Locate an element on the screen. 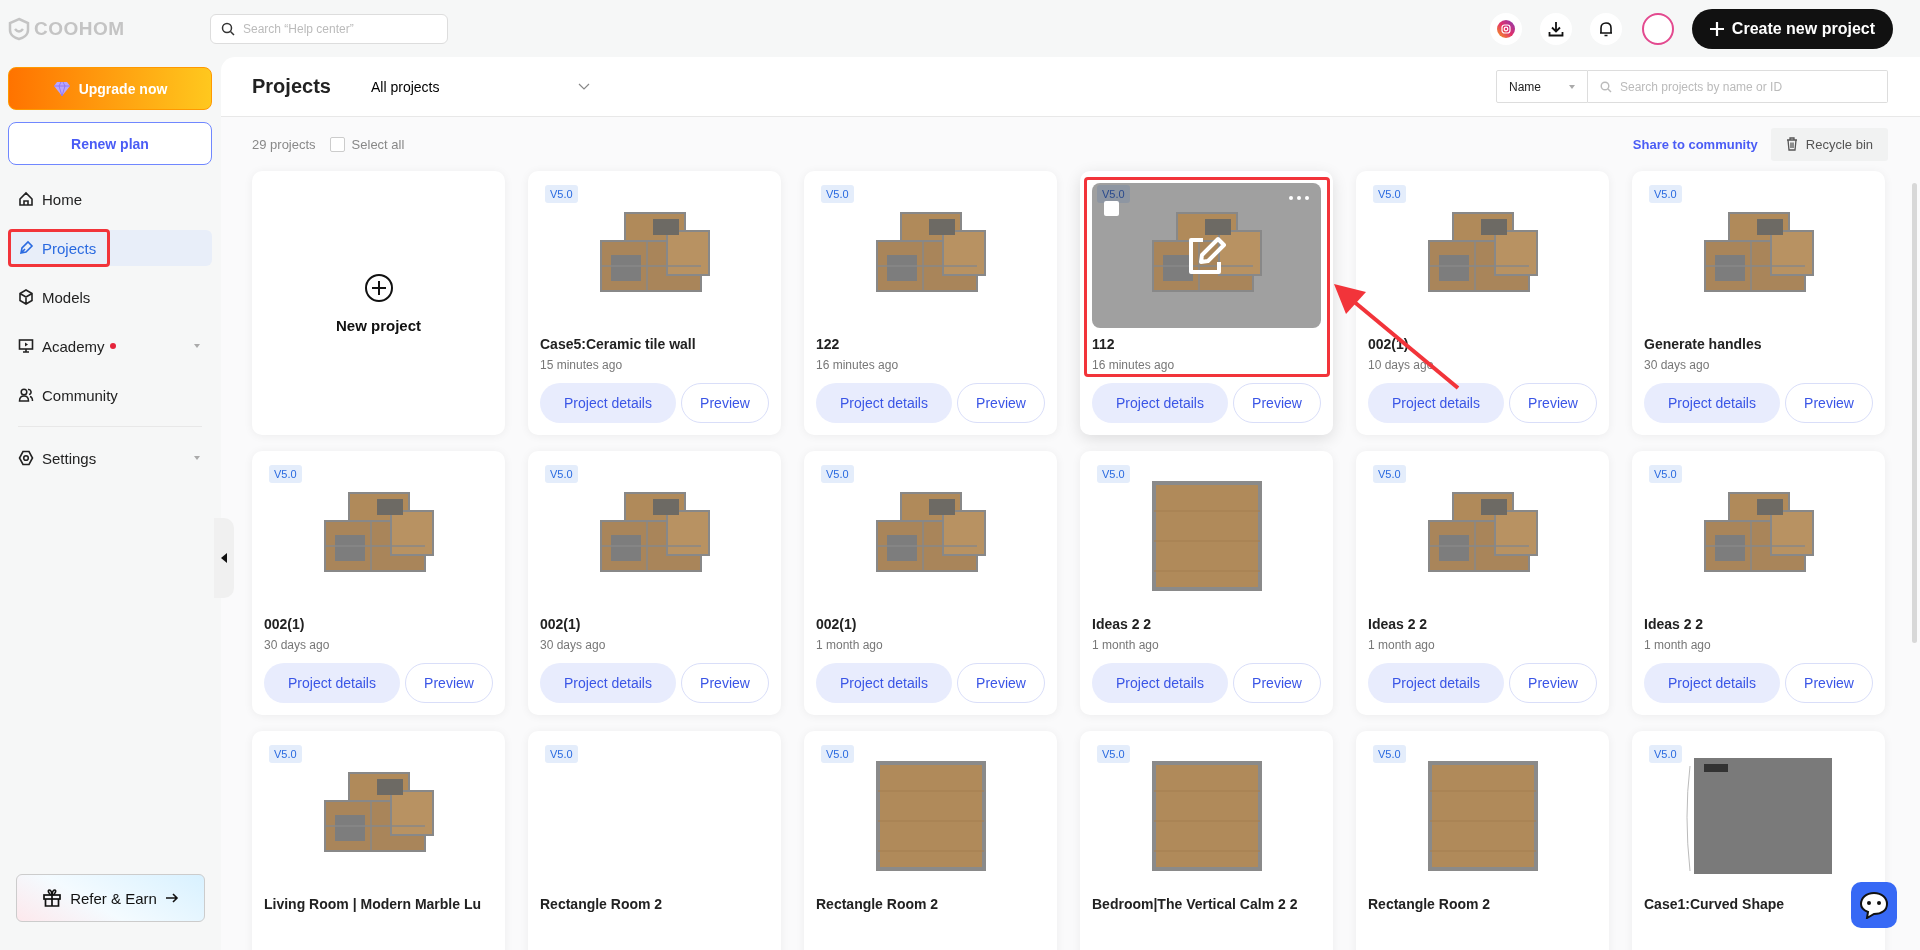 This screenshot has width=1920, height=950. sidebar-nav-item: Models is located at coordinates (110, 297).